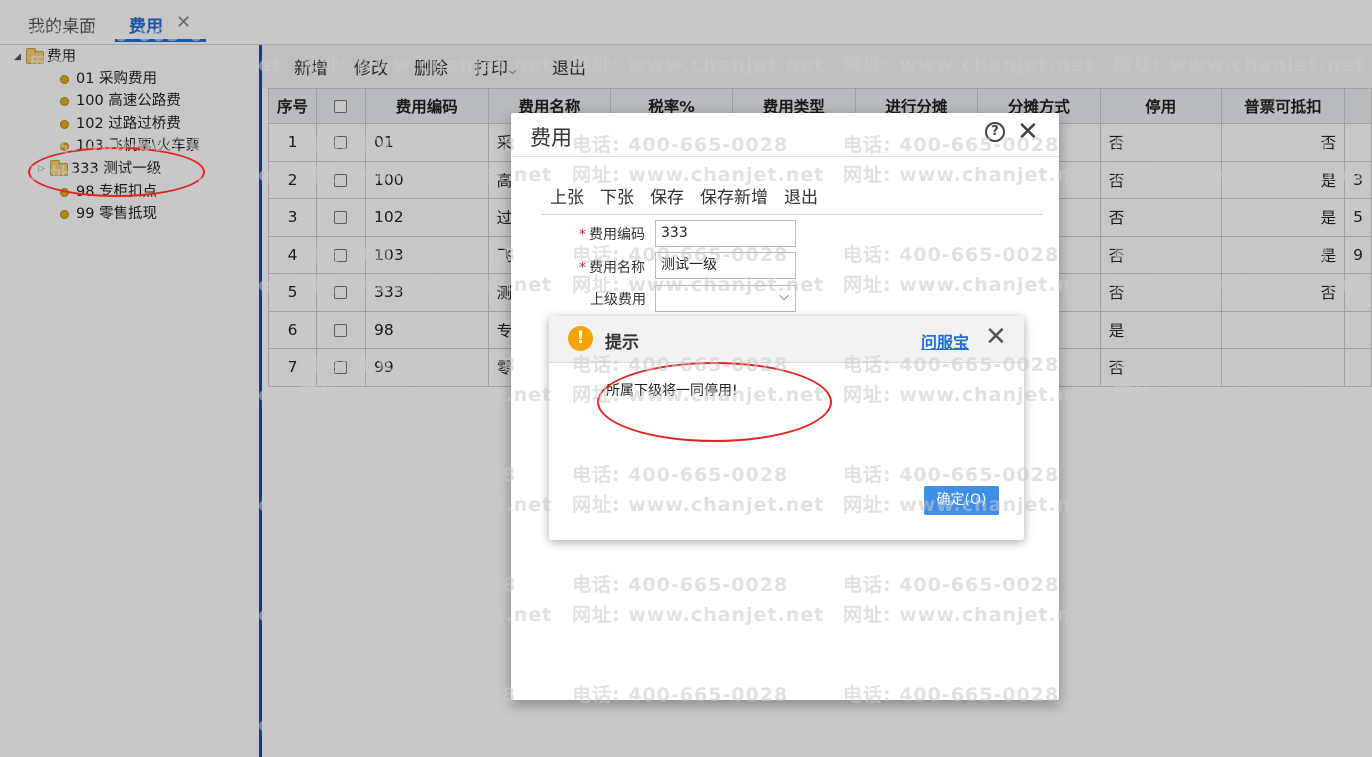  What do you see at coordinates (801, 195) in the screenshot?
I see `exit-button: 退出` at bounding box center [801, 195].